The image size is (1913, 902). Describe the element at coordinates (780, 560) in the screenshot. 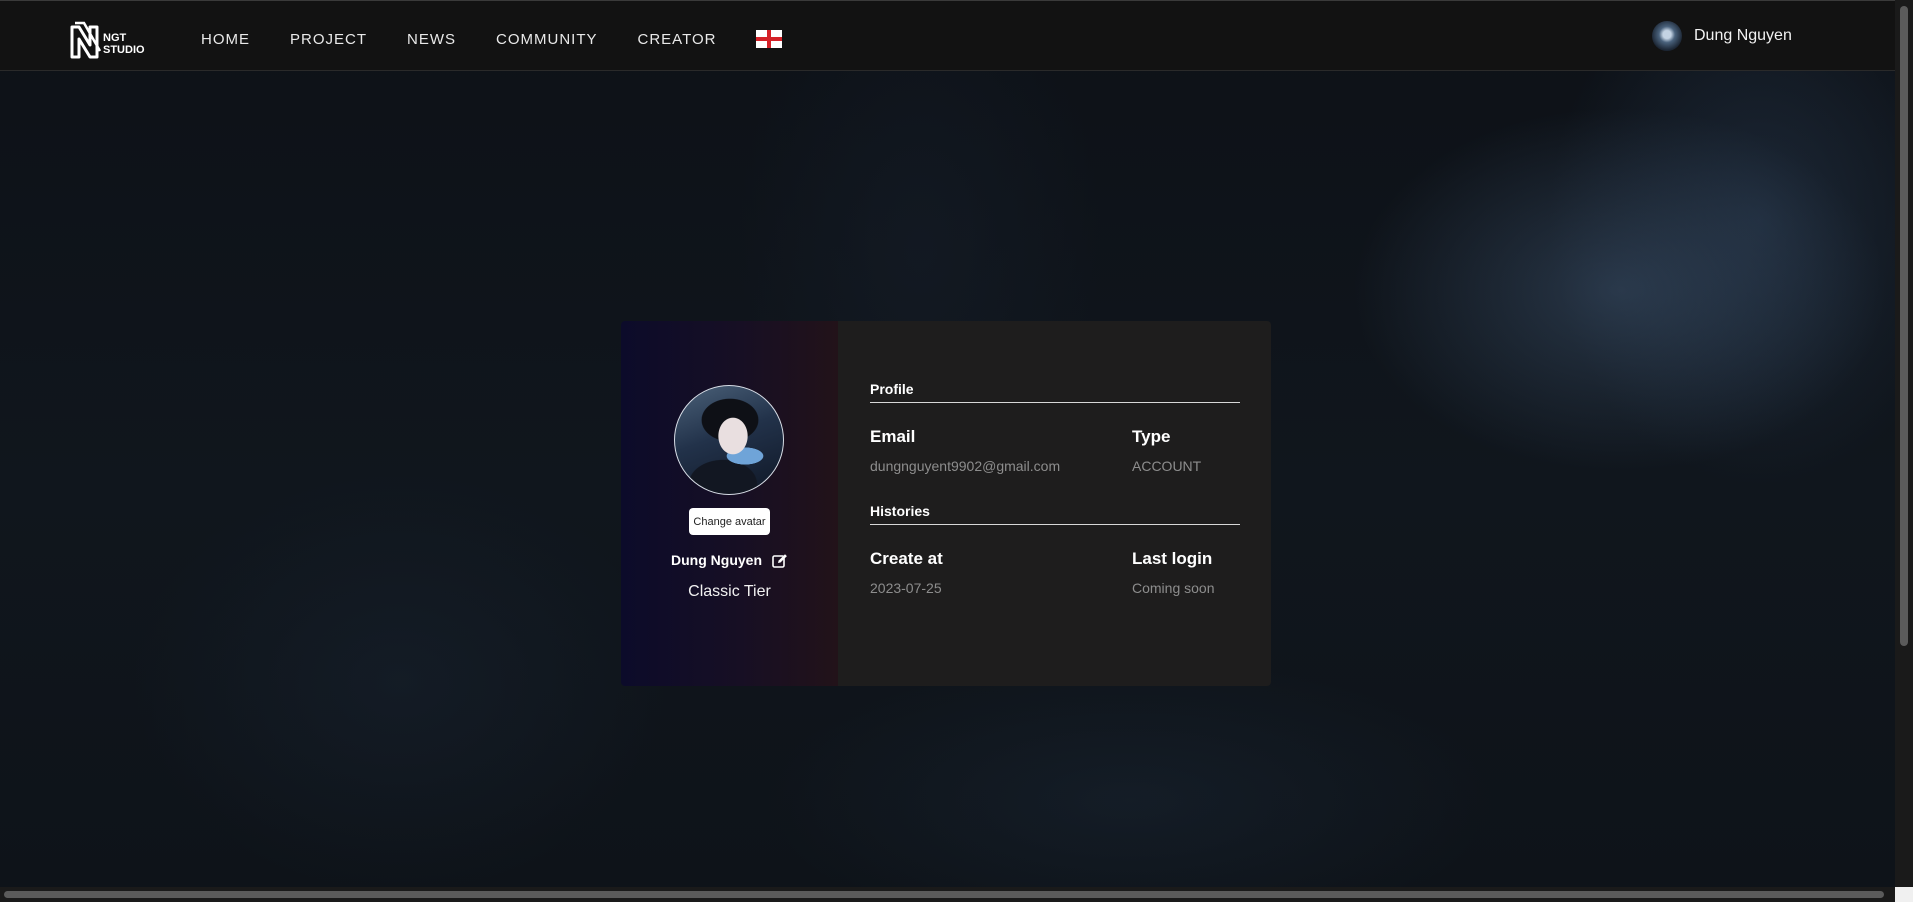

I see `edit-icon` at that location.